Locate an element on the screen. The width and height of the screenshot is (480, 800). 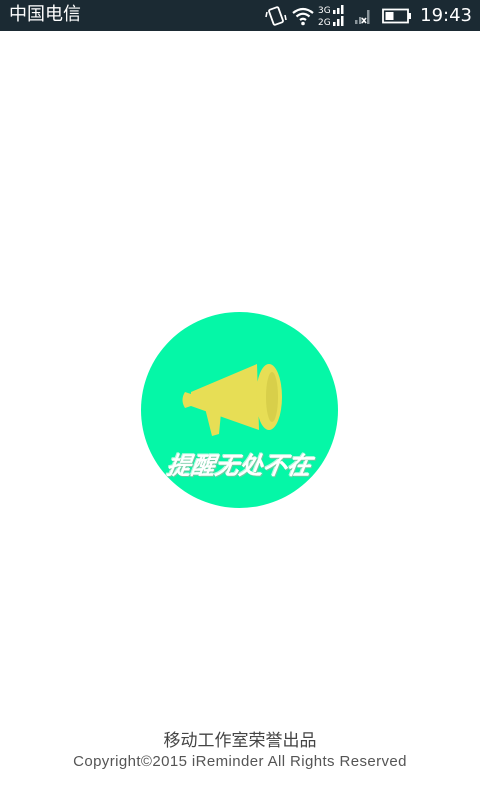
network-3g-label: 3G is located at coordinates (324, 11).